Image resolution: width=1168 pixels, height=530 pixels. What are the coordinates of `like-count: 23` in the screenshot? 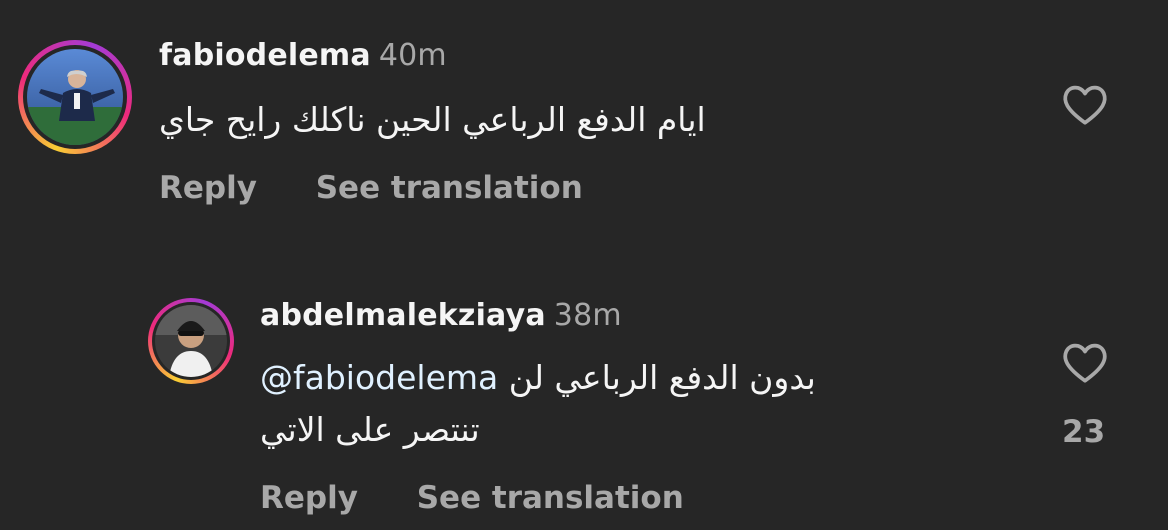 It's located at (1083, 432).